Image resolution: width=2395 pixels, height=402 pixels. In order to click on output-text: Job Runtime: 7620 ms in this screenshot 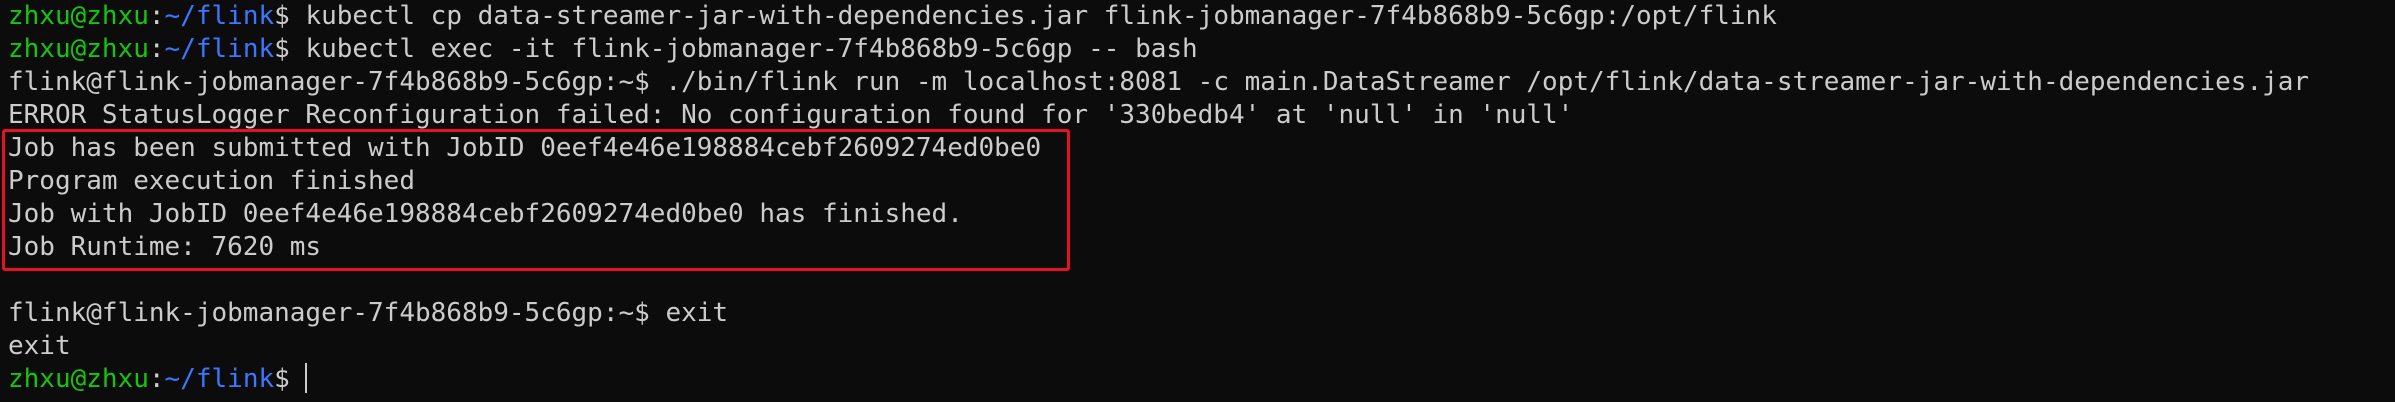, I will do `click(165, 247)`.